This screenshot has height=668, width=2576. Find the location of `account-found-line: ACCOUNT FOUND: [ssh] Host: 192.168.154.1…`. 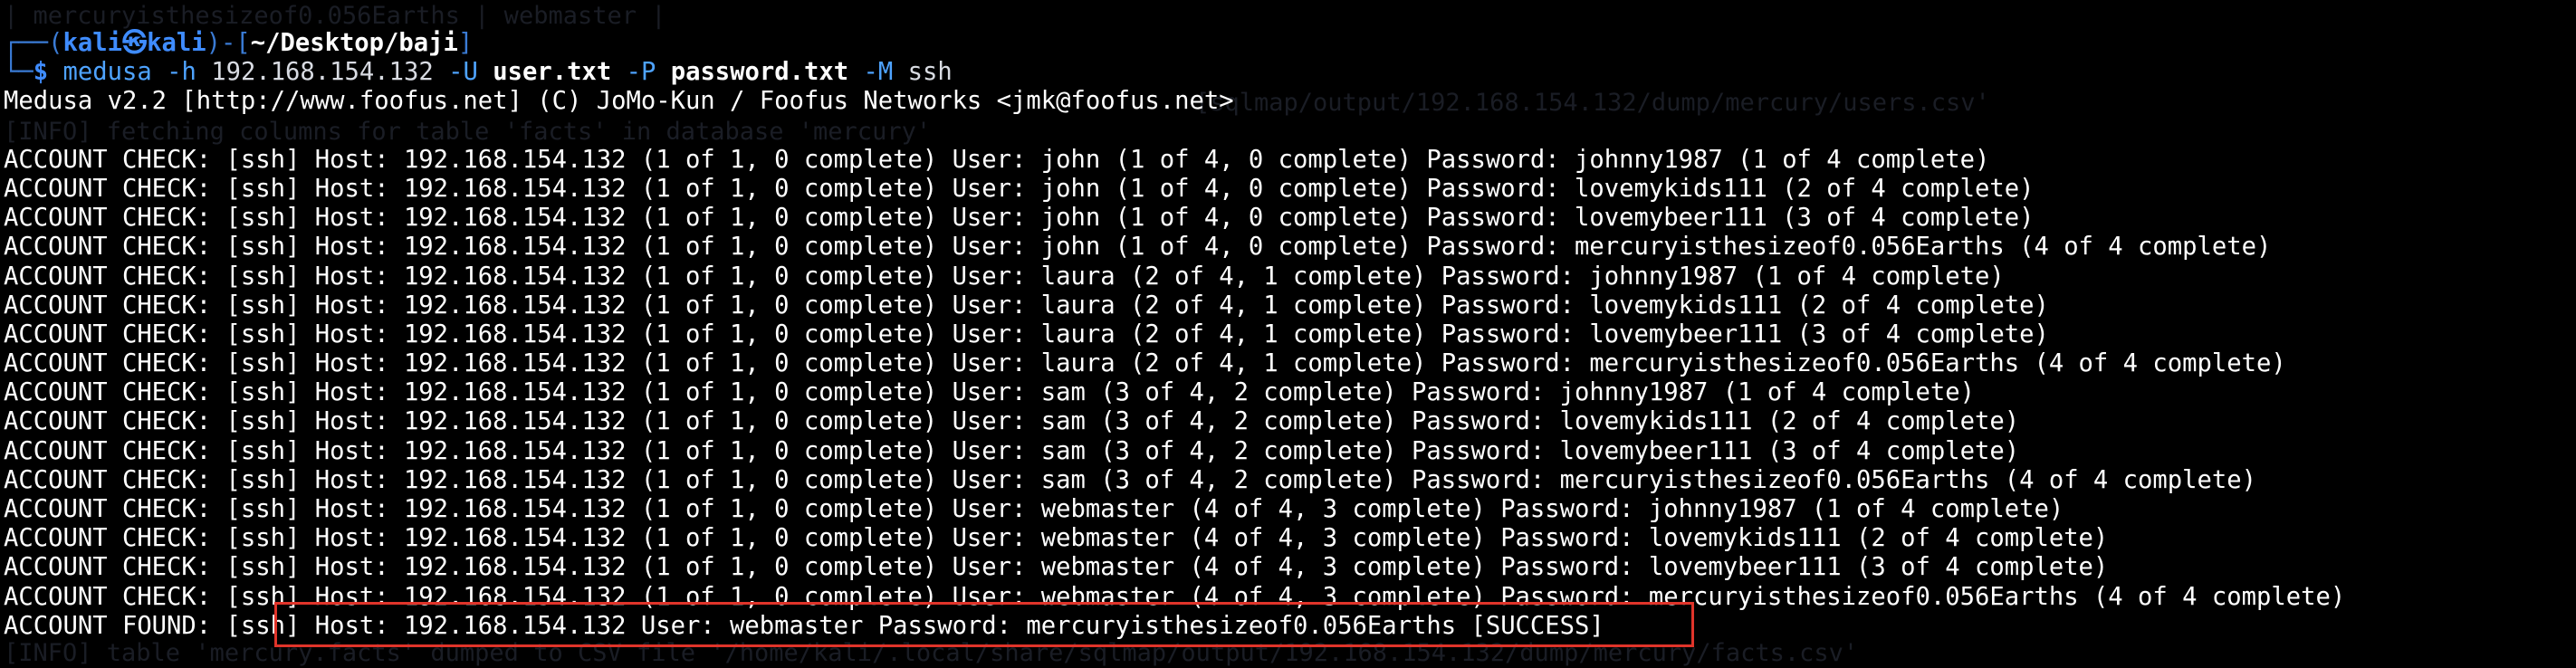

account-found-line: ACCOUNT FOUND: [ssh] Host: 192.168.154.1… is located at coordinates (804, 625).